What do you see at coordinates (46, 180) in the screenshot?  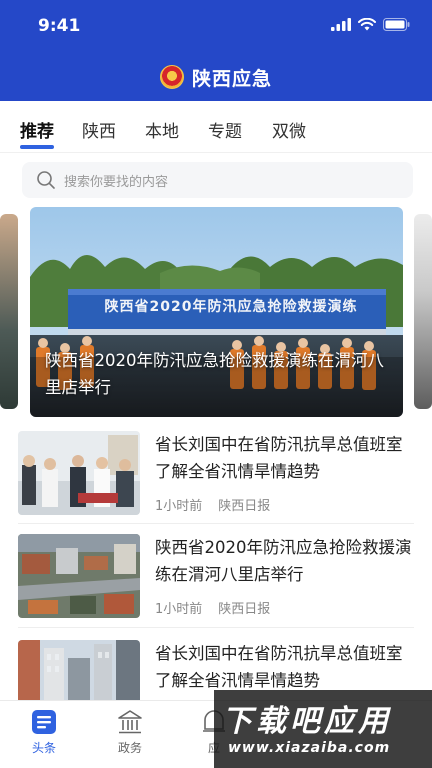 I see `search-icon` at bounding box center [46, 180].